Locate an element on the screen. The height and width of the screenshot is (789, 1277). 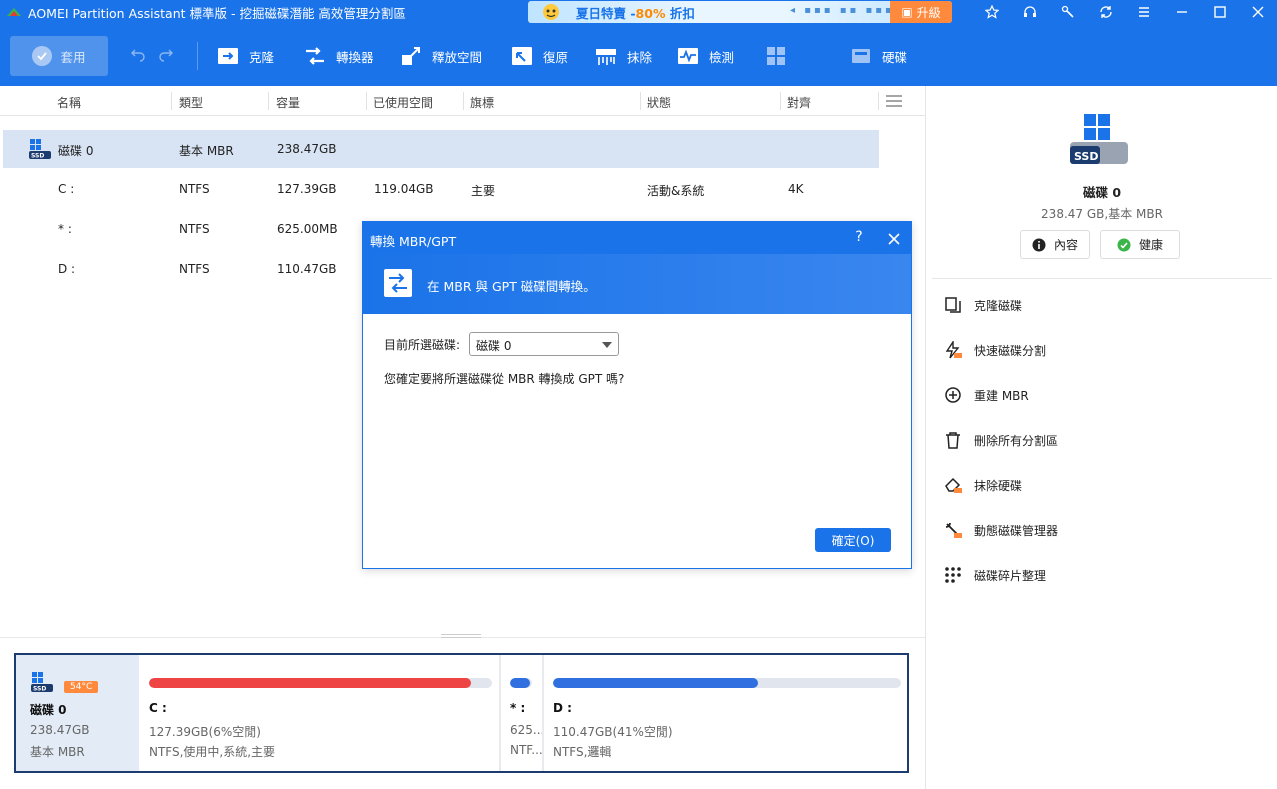
tools-button is located at coordinates (1068, 12).